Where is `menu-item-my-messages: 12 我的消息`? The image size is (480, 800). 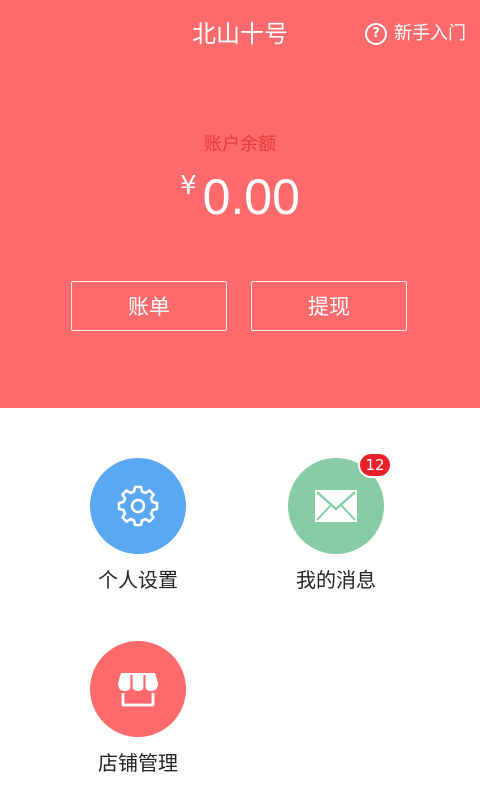 menu-item-my-messages: 12 我的消息 is located at coordinates (336, 523).